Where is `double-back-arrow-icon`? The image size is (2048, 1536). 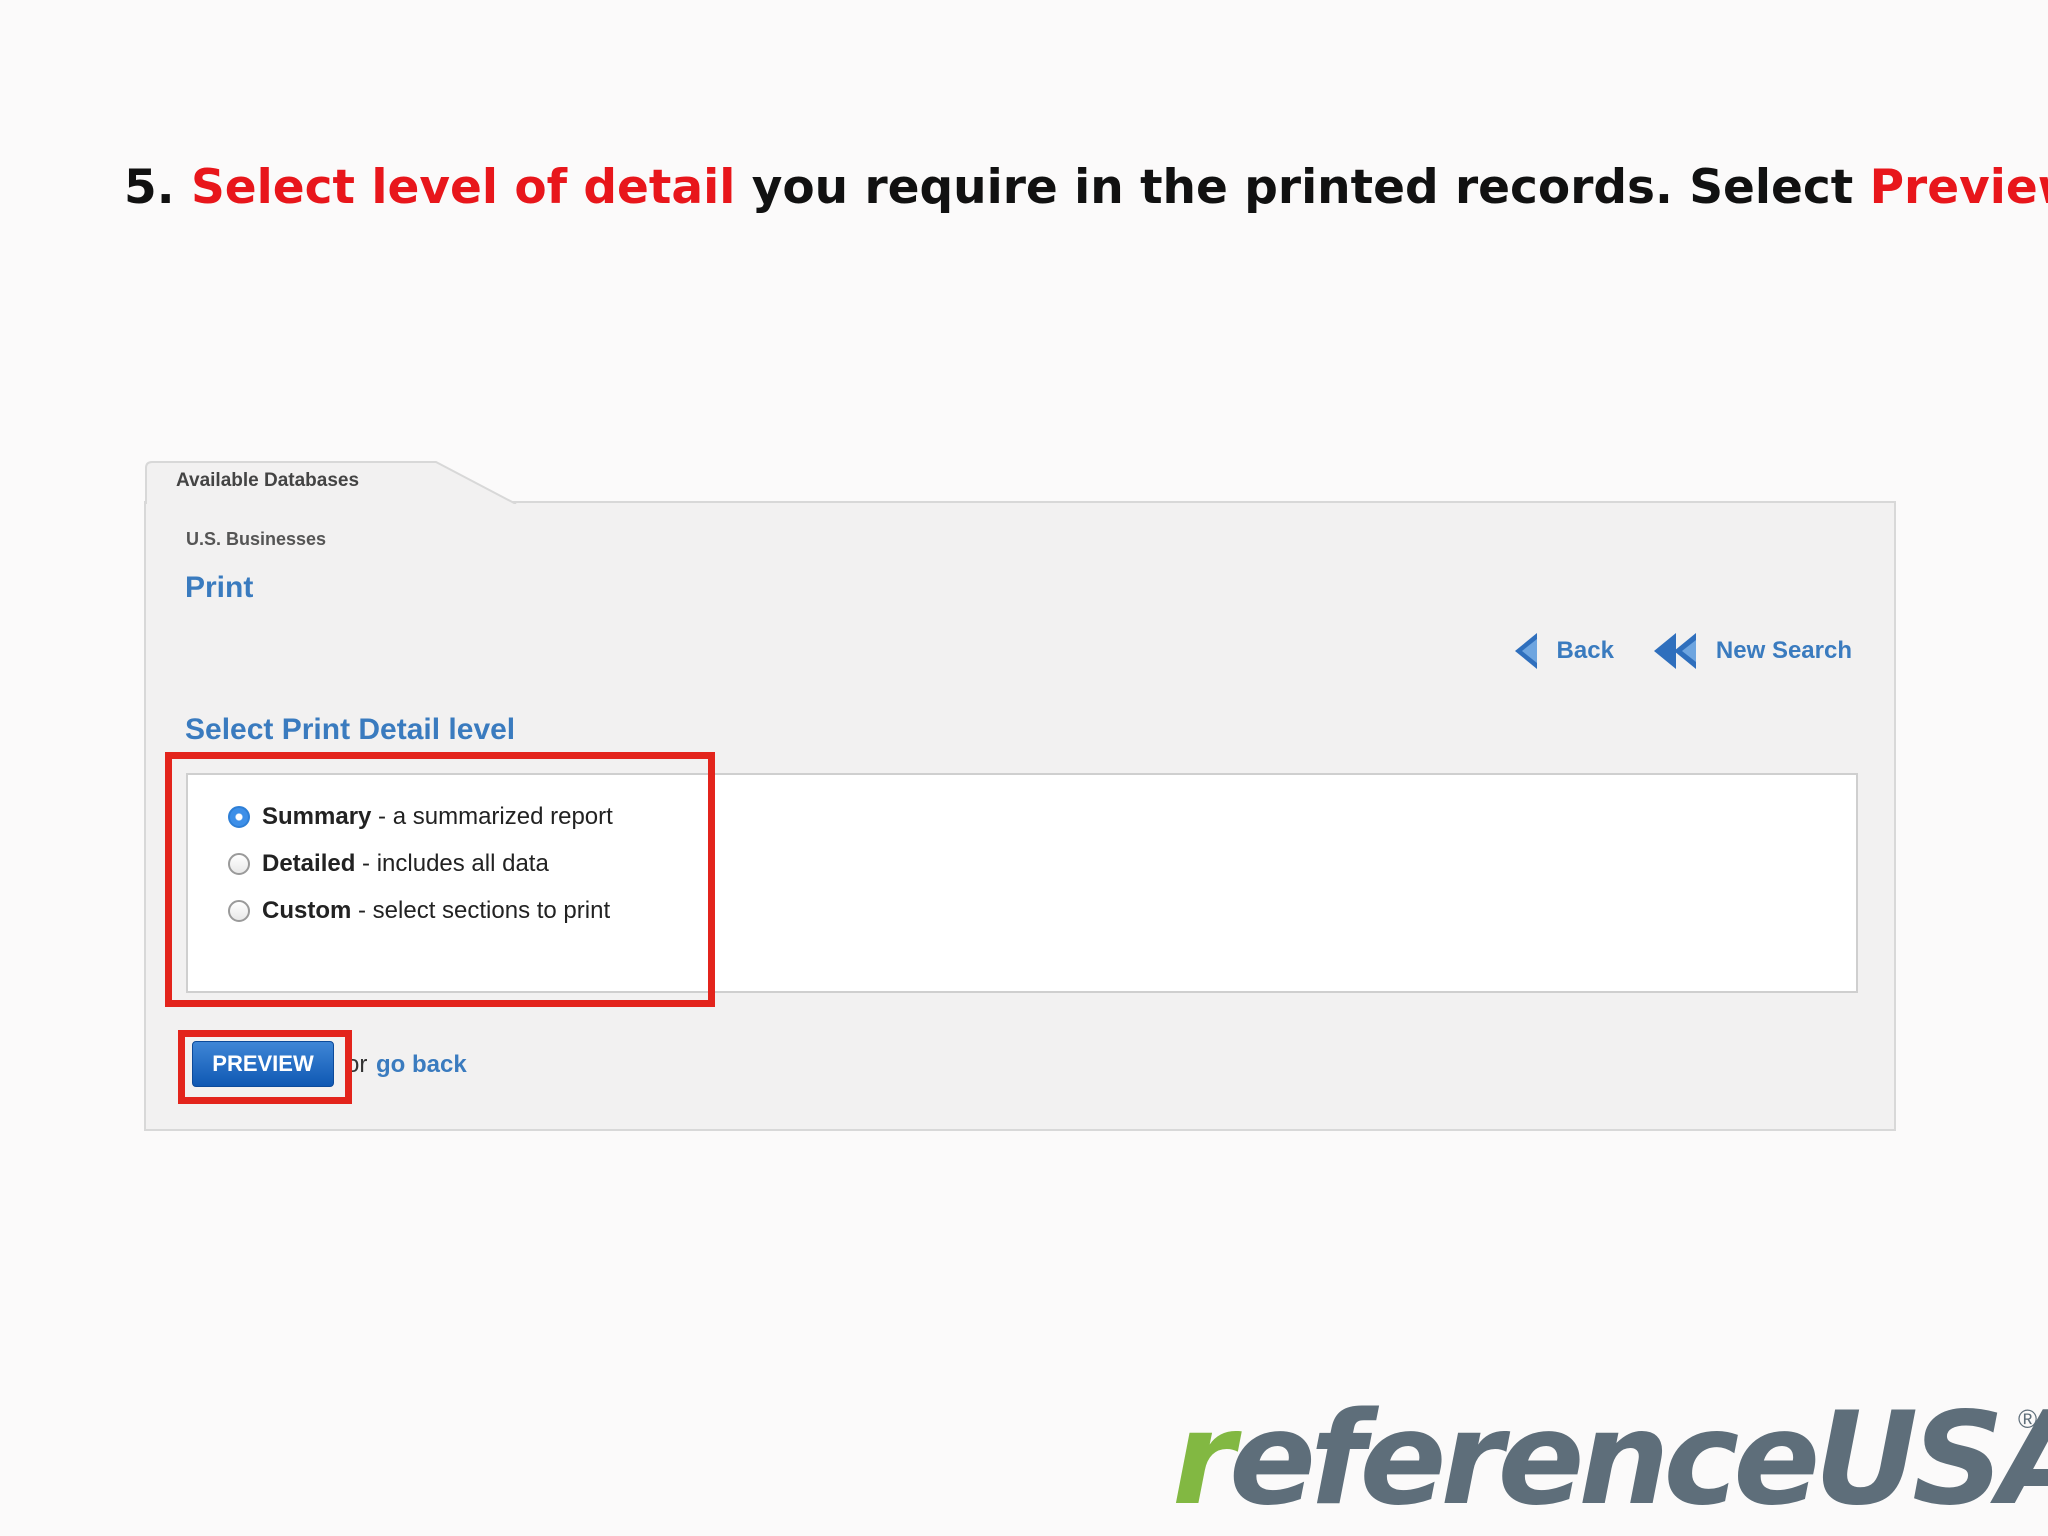 double-back-arrow-icon is located at coordinates (1674, 651).